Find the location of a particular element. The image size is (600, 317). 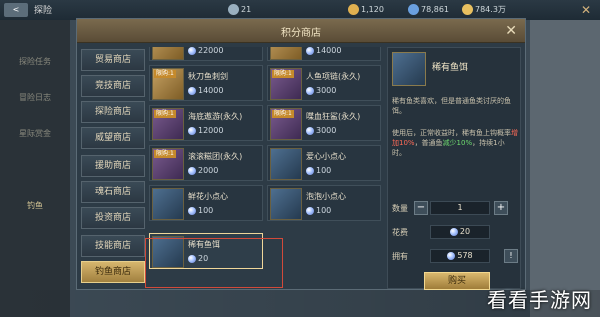

background-panel-left: 探险任务 冒险日志 星际赏金 钓鱼 is located at coordinates (35, 168).